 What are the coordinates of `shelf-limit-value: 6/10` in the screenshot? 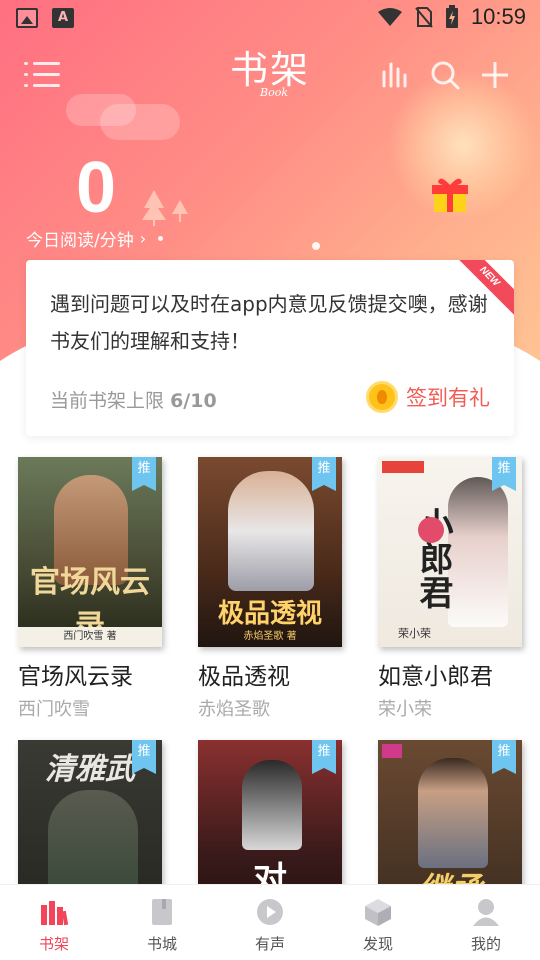 It's located at (193, 401).